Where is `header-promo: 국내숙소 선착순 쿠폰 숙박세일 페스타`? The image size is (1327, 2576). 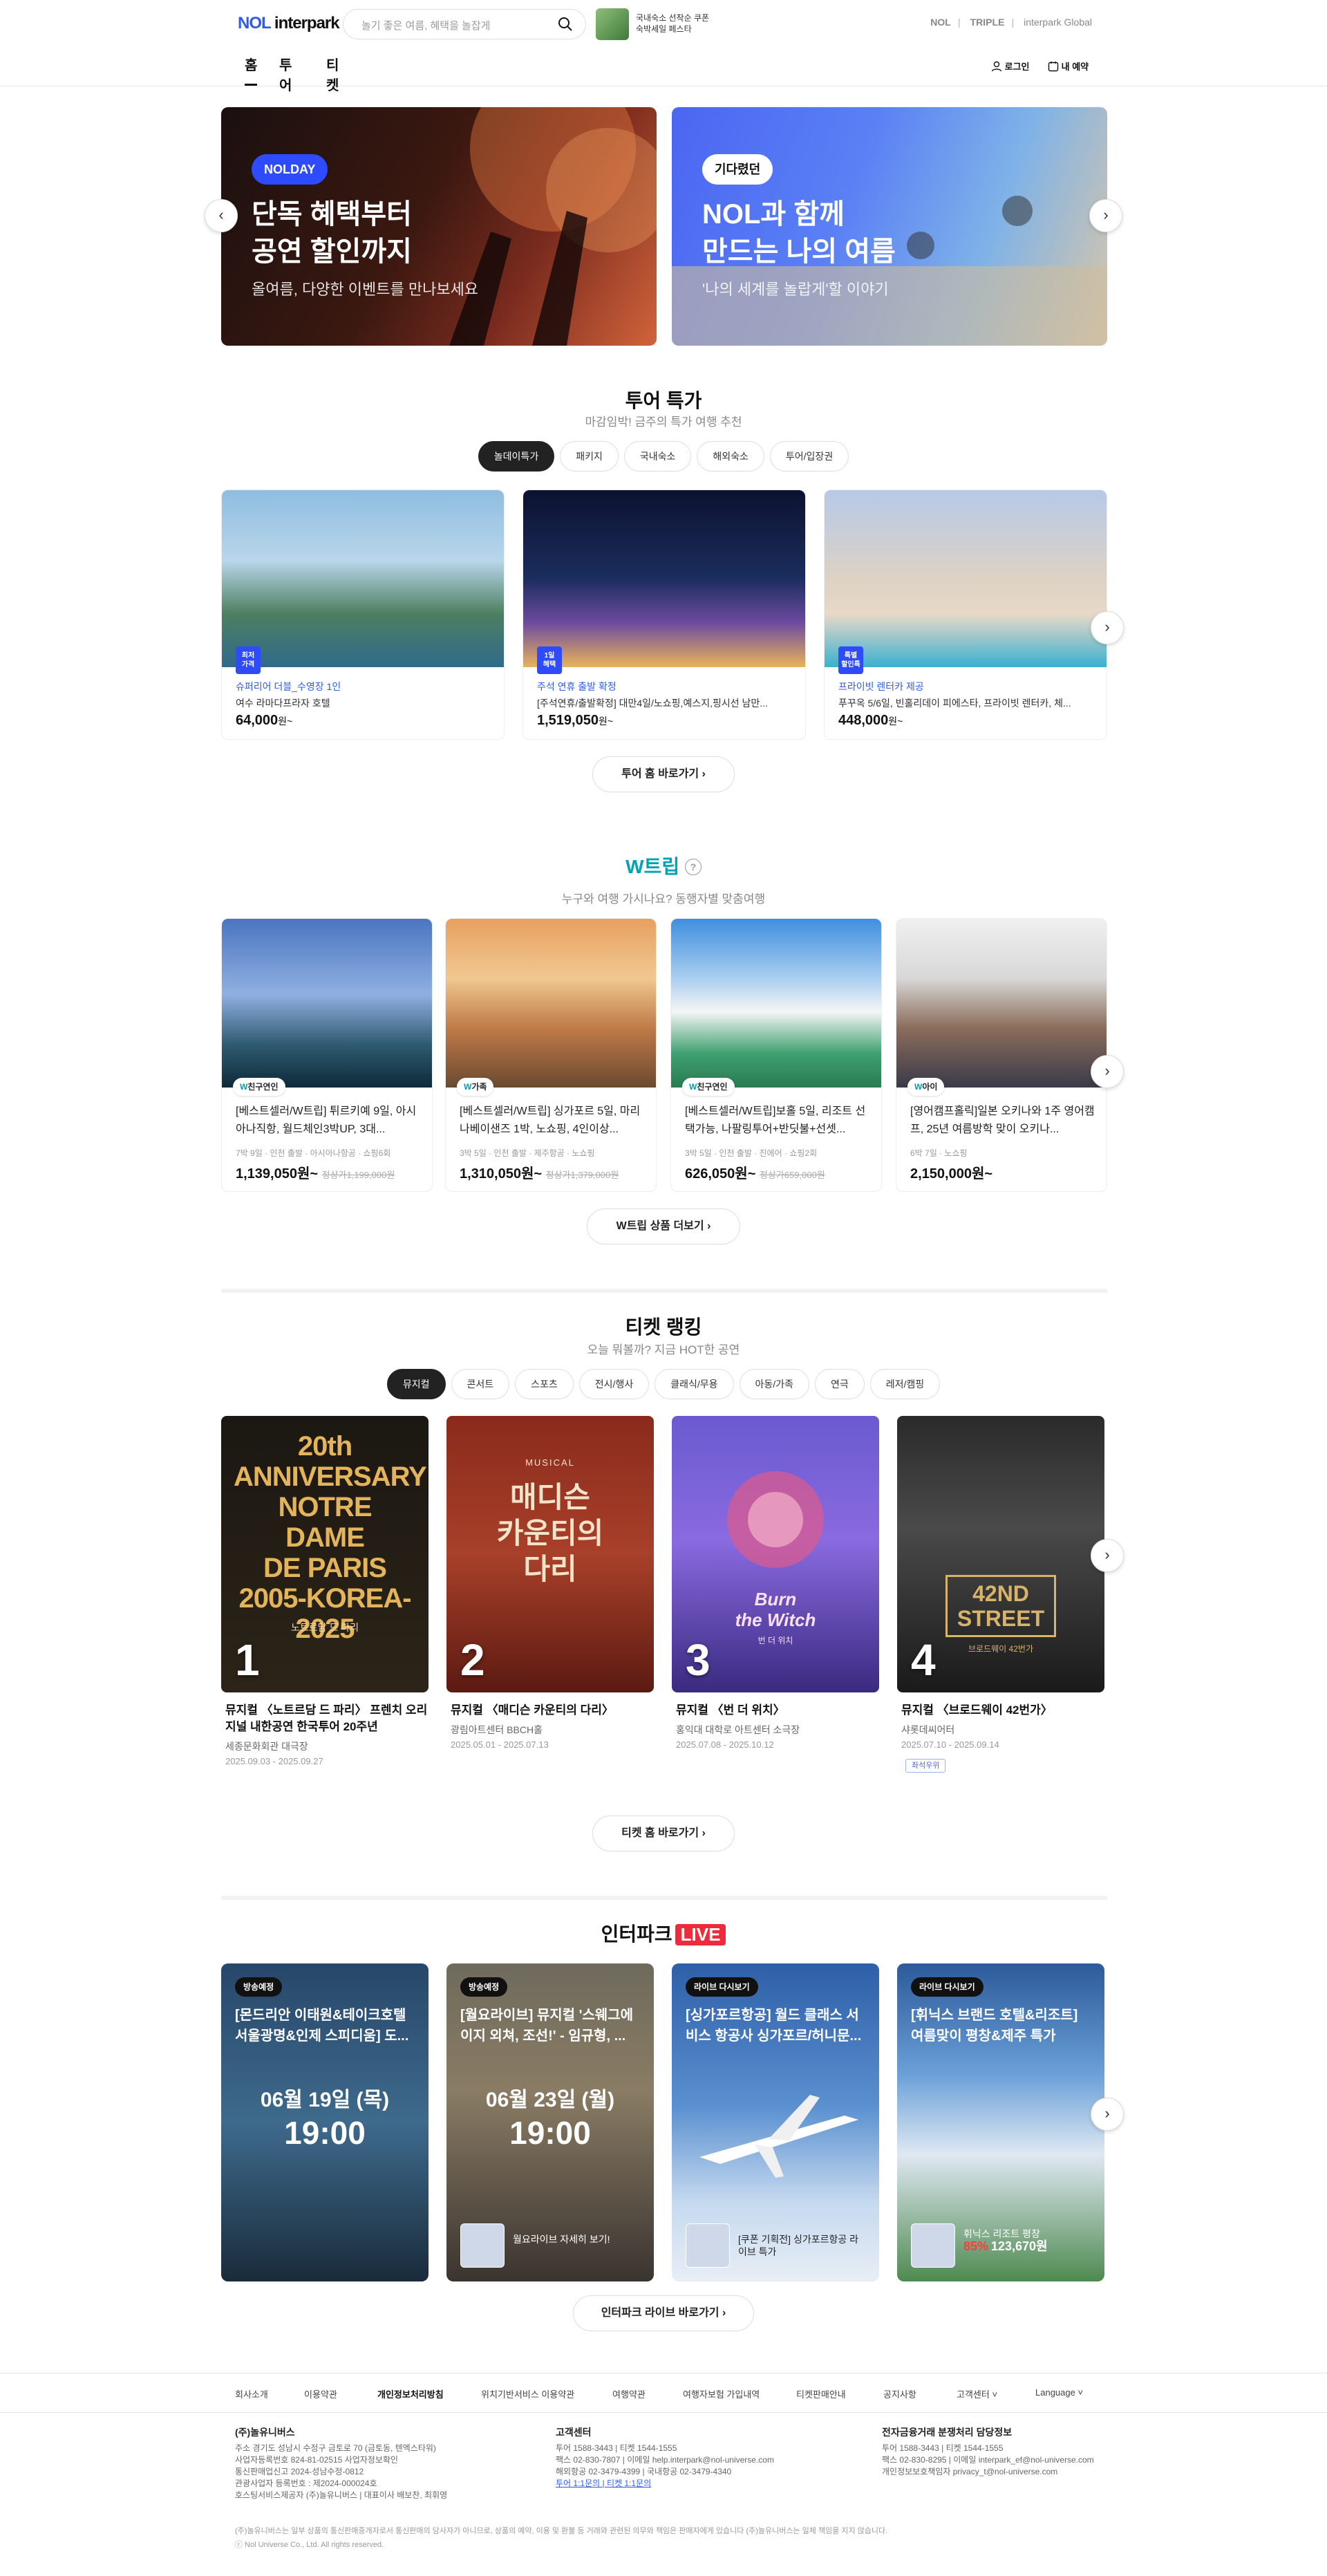
header-promo: 국내숙소 선착순 쿠폰 숙박세일 페스타 is located at coordinates (665, 24).